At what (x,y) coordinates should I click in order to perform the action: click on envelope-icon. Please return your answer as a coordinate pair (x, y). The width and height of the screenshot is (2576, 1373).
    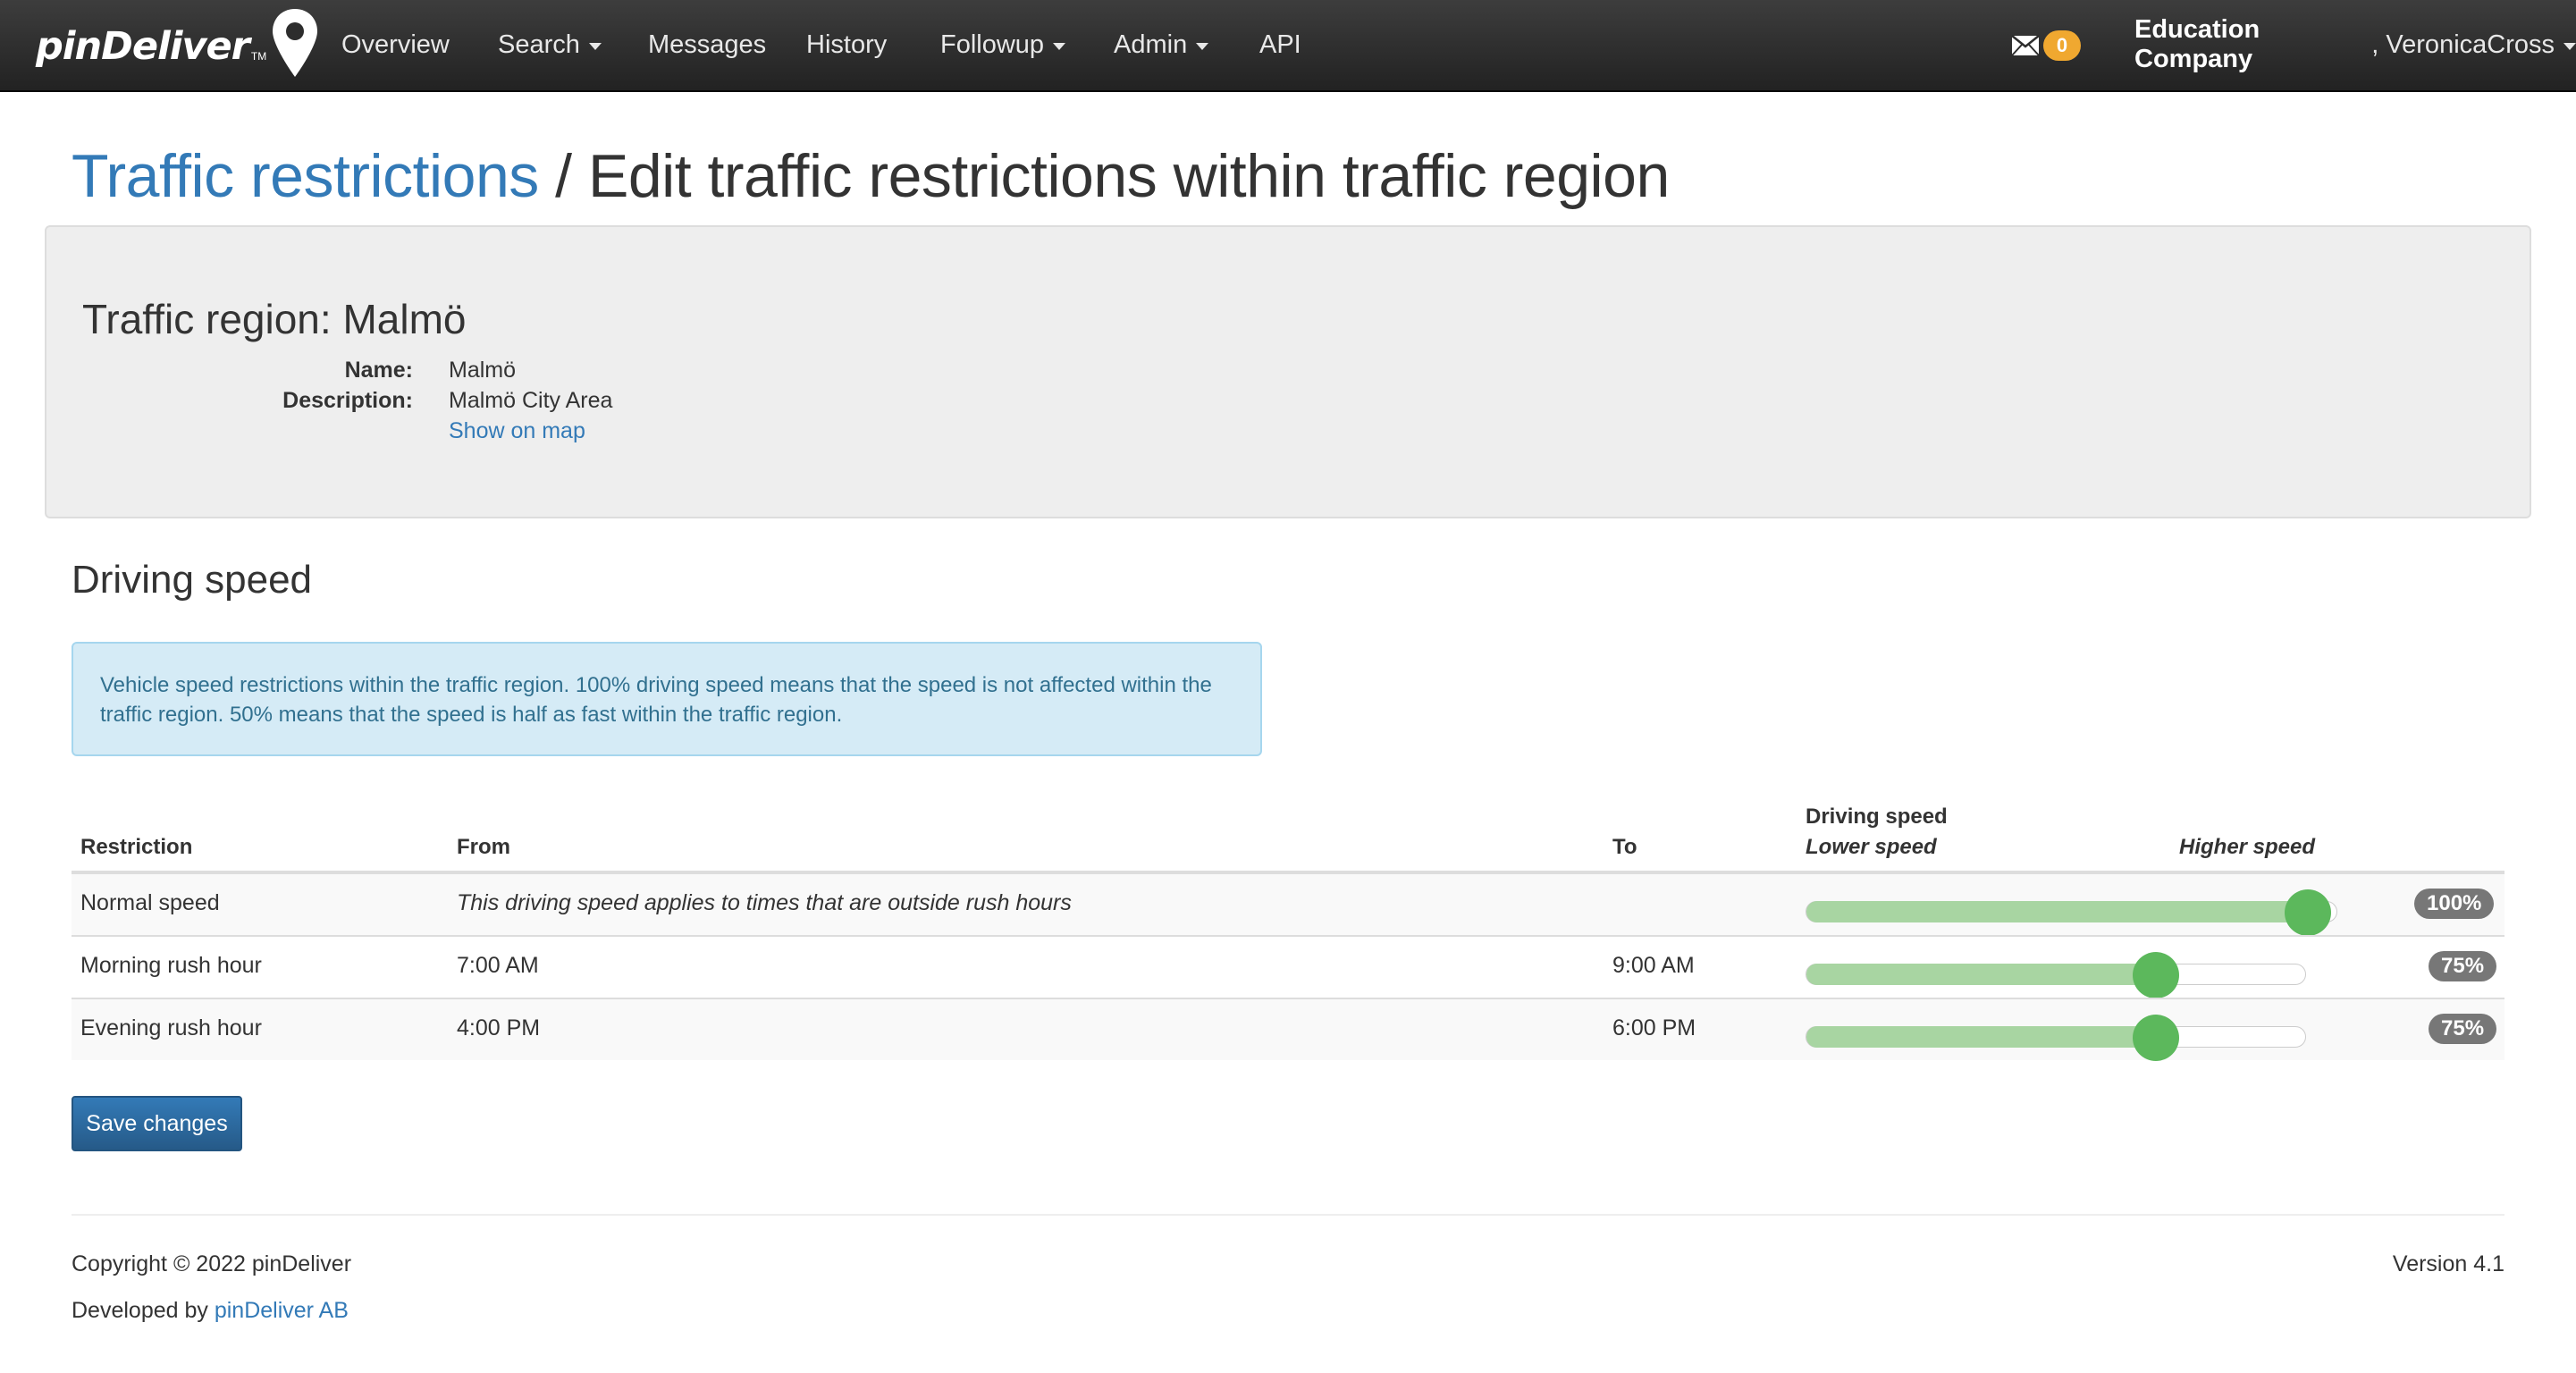
    Looking at the image, I should click on (2026, 45).